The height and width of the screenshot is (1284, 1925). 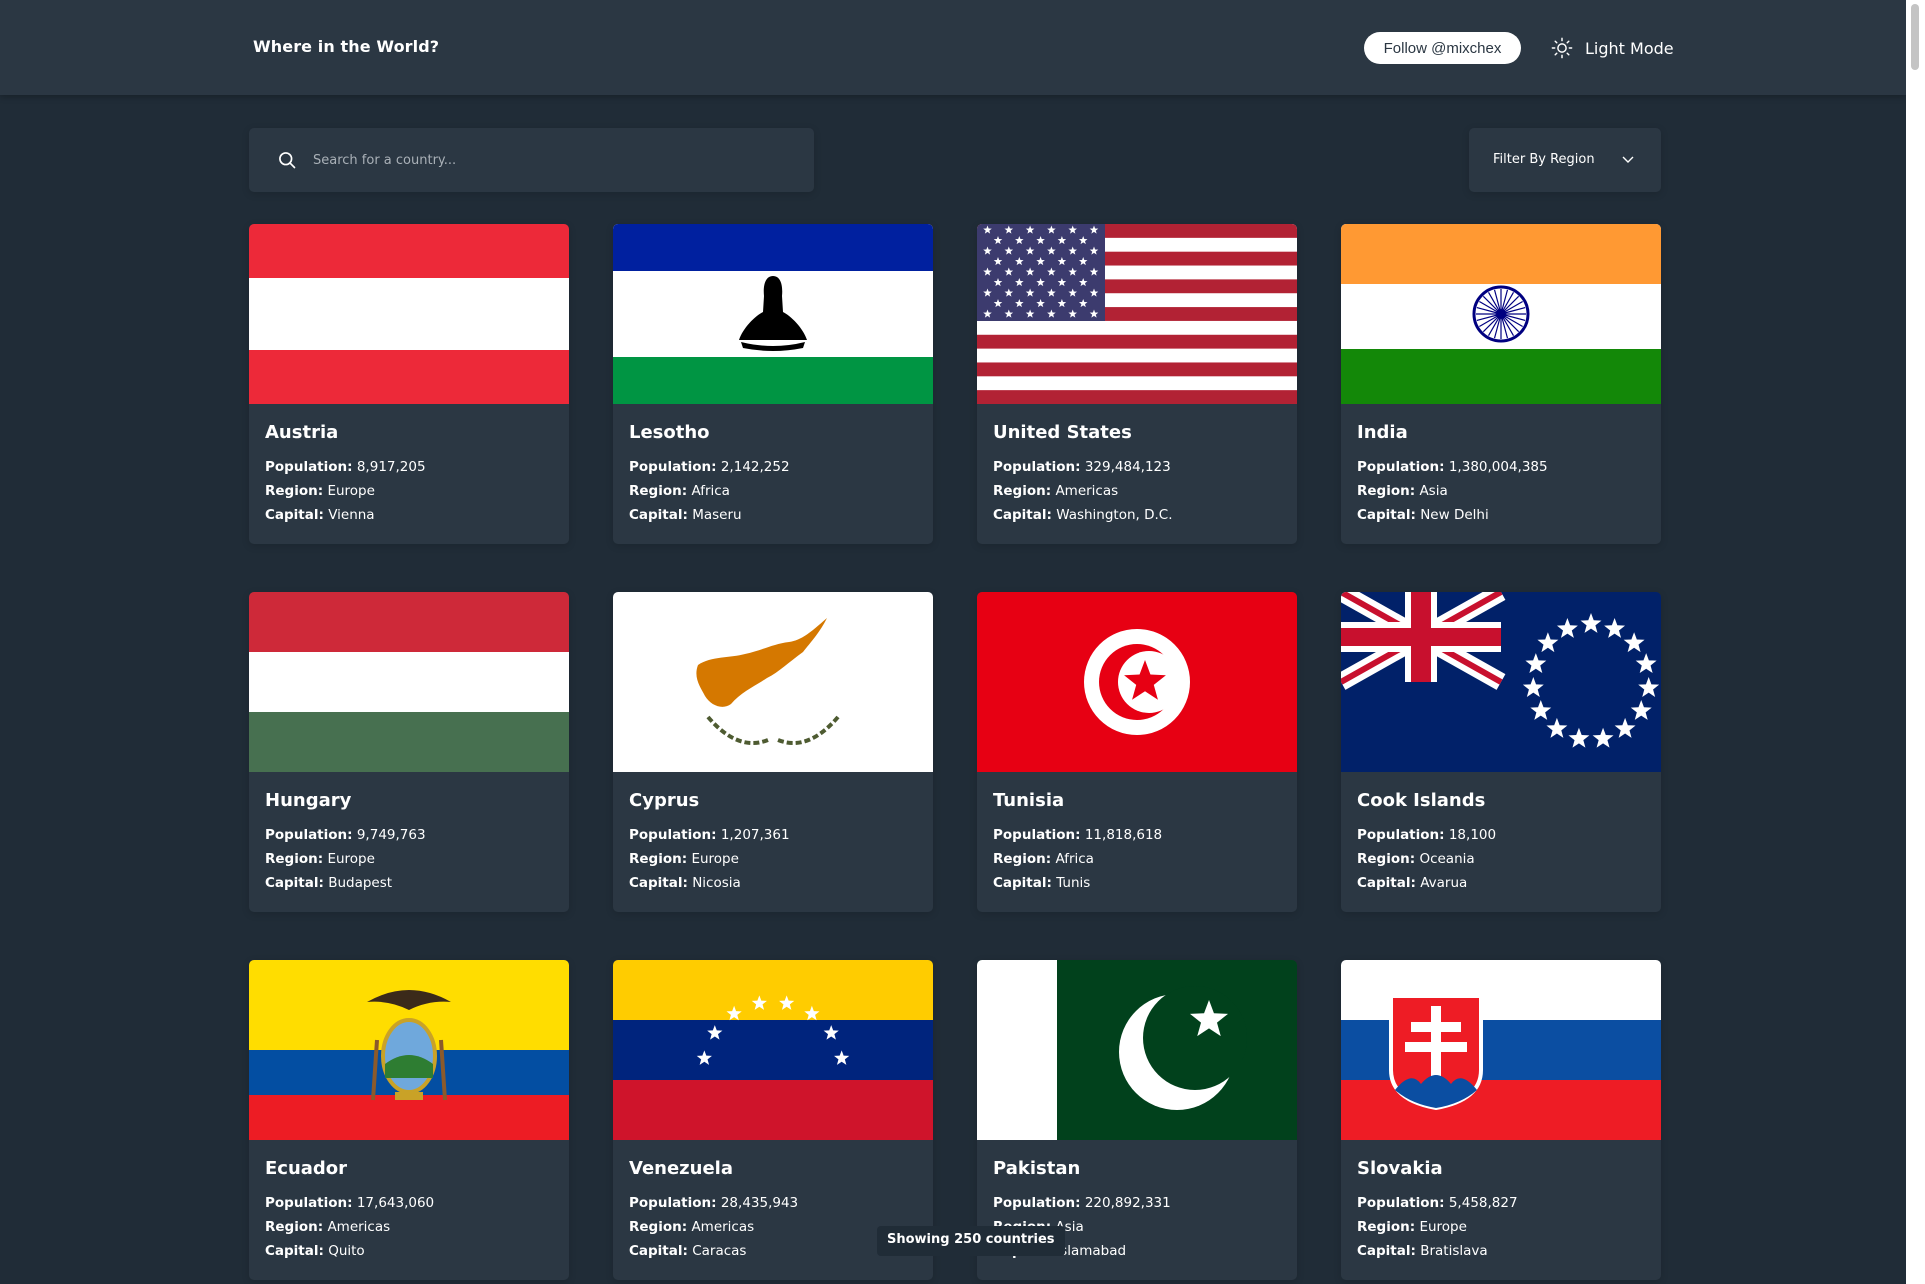 What do you see at coordinates (709, 835) in the screenshot?
I see `country-population: Population: 1,207,361` at bounding box center [709, 835].